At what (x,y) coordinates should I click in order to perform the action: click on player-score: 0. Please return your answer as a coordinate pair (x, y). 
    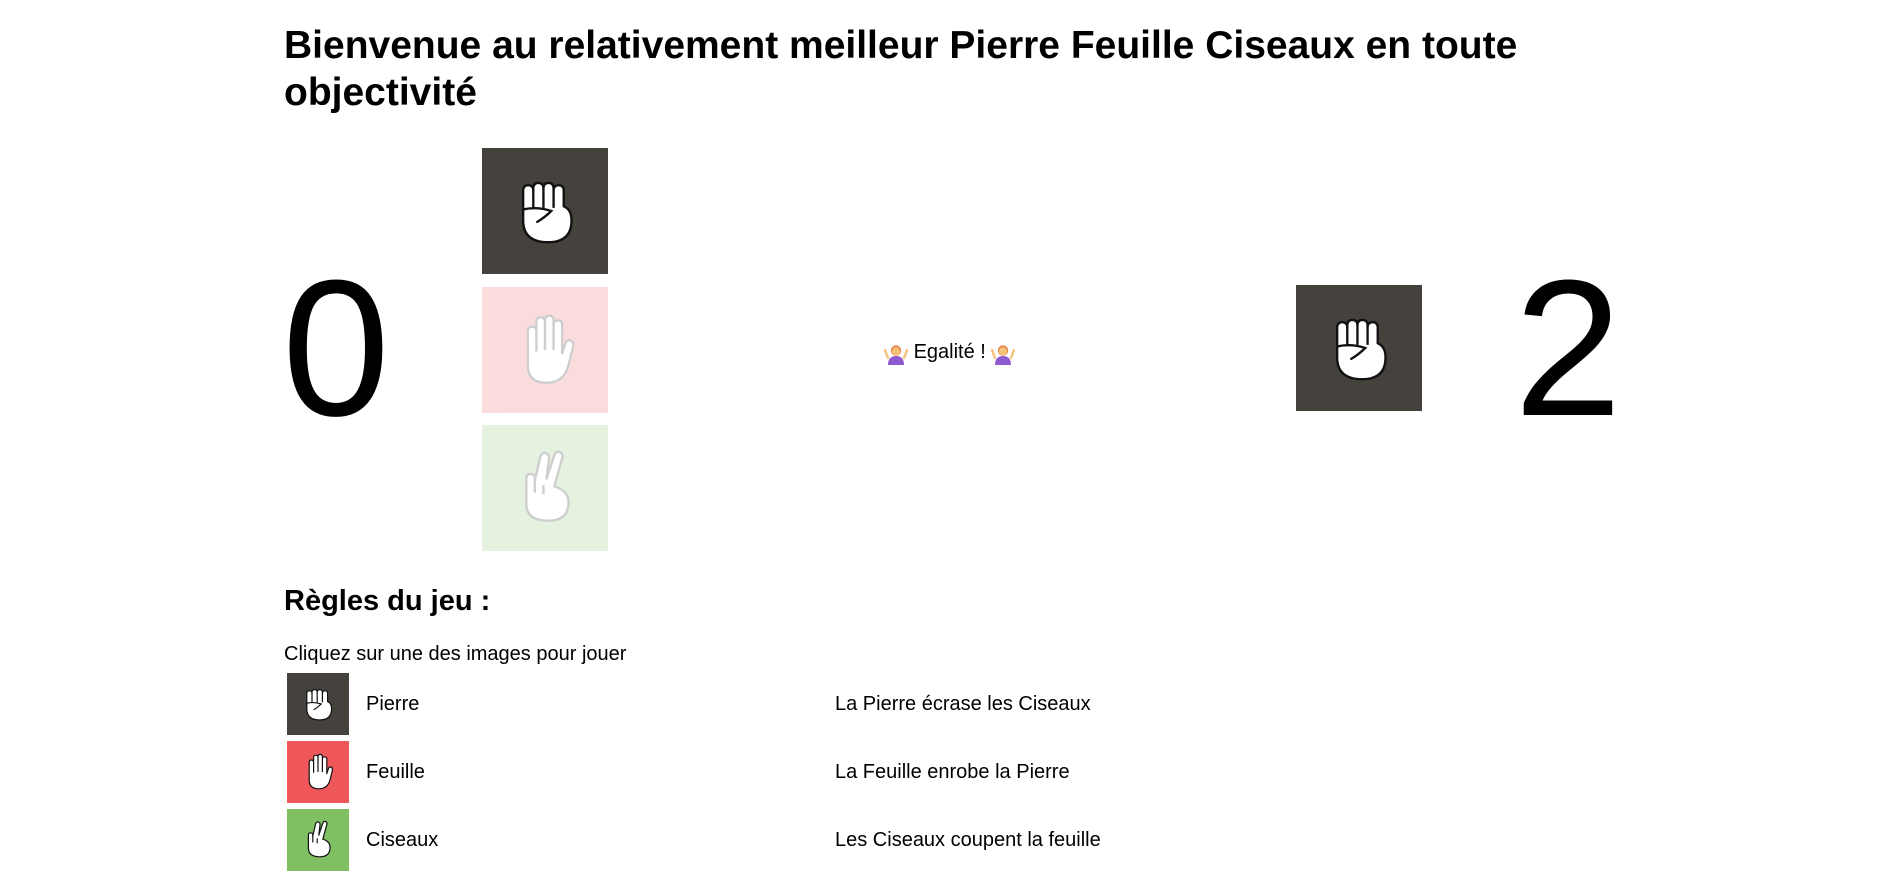
    Looking at the image, I should click on (336, 348).